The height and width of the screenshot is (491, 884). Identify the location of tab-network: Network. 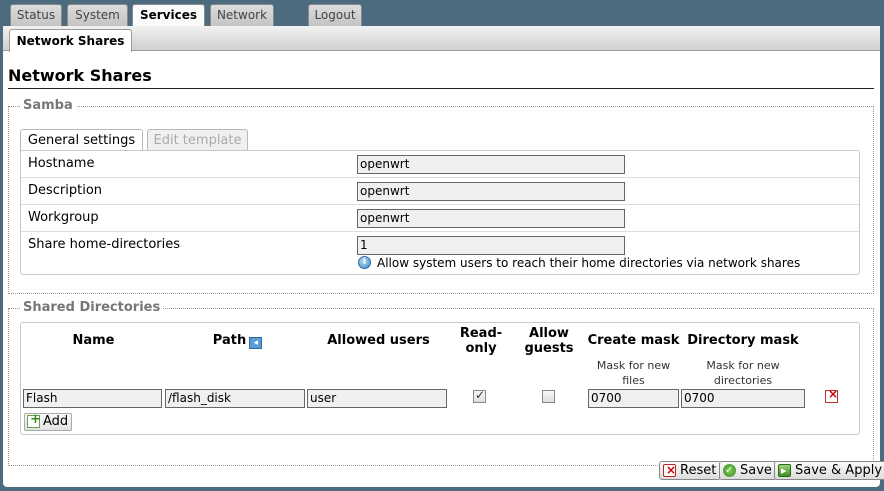
(242, 15).